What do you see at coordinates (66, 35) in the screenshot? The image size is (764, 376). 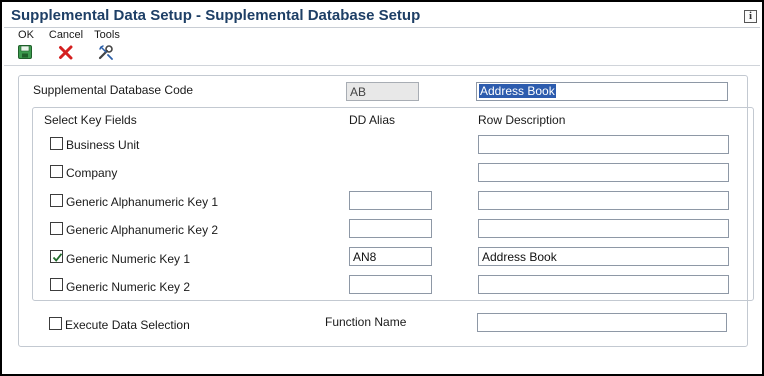 I see `cancel-label: Cancel` at bounding box center [66, 35].